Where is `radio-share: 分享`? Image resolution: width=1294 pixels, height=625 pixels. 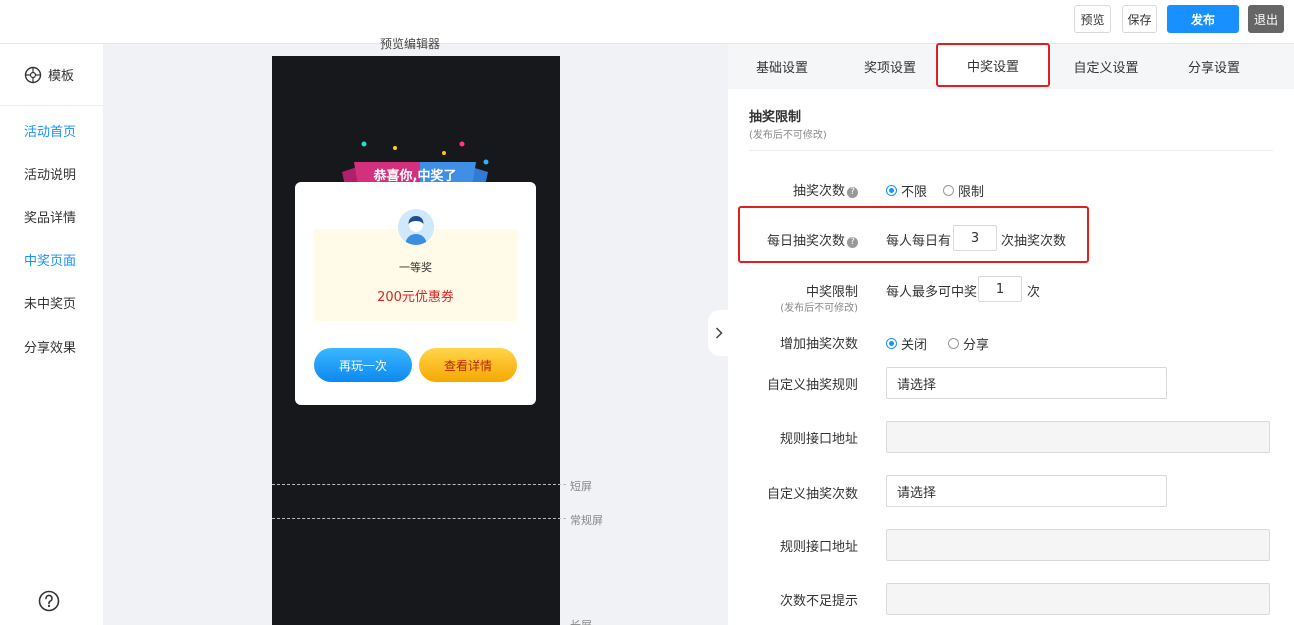
radio-share: 分享 is located at coordinates (968, 343).